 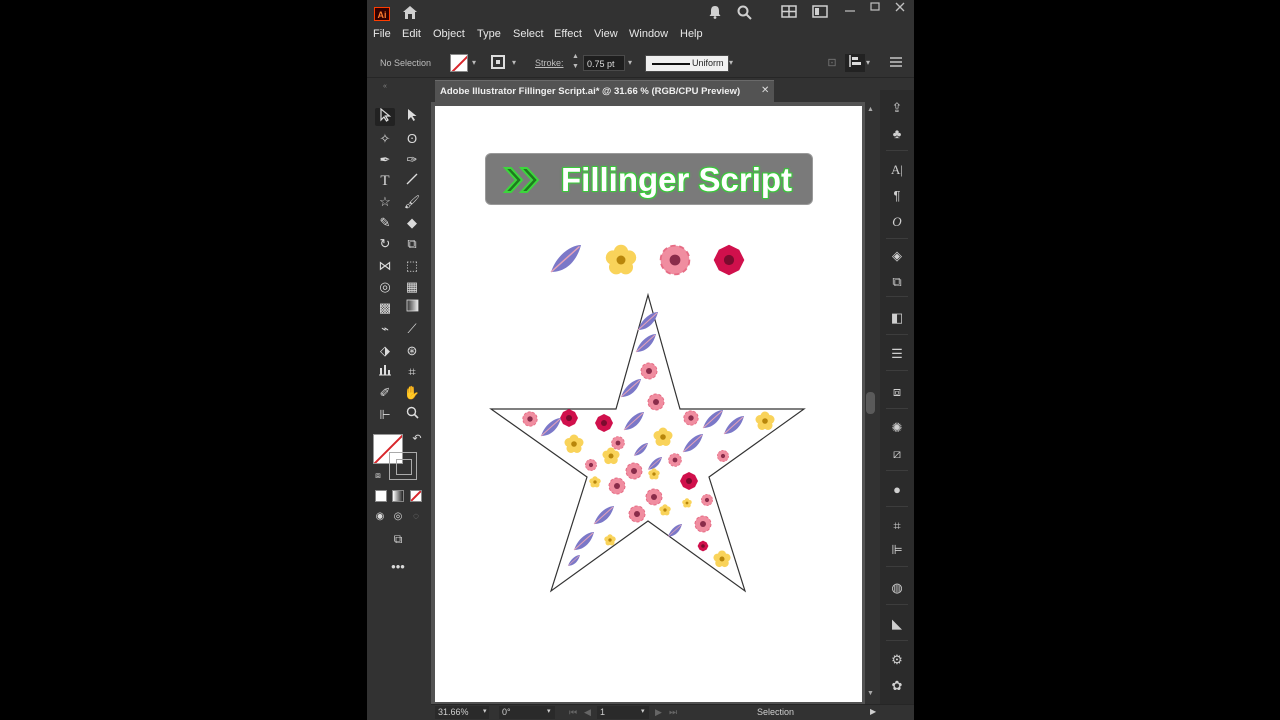 What do you see at coordinates (412, 117) in the screenshot?
I see `direct-selection-tool-icon` at bounding box center [412, 117].